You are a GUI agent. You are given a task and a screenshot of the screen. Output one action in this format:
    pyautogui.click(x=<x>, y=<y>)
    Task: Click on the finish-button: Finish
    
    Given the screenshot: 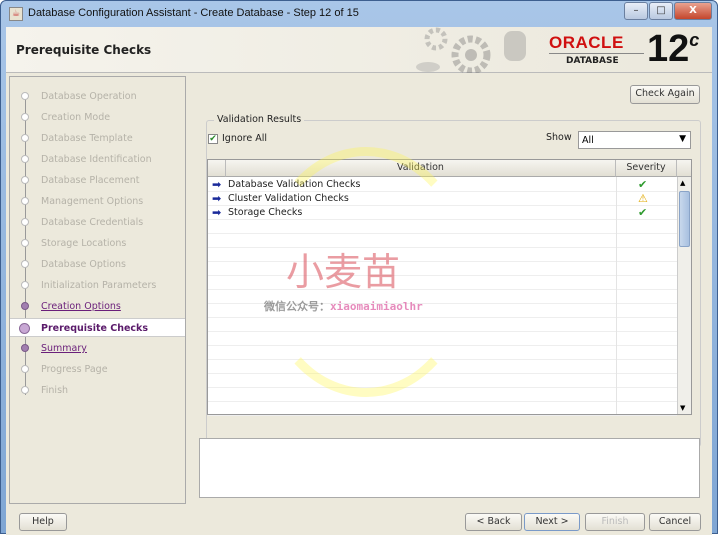 What is the action you would take?
    pyautogui.click(x=615, y=522)
    